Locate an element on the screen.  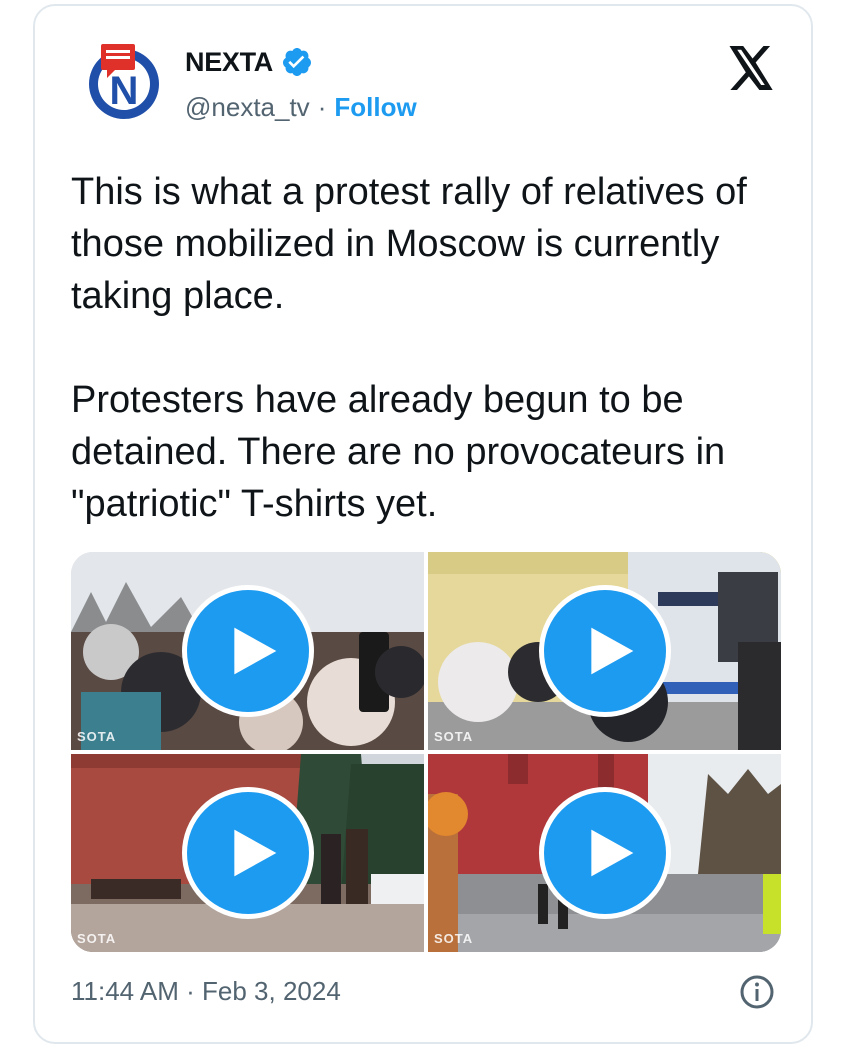
follow-button: Follow is located at coordinates (375, 107).